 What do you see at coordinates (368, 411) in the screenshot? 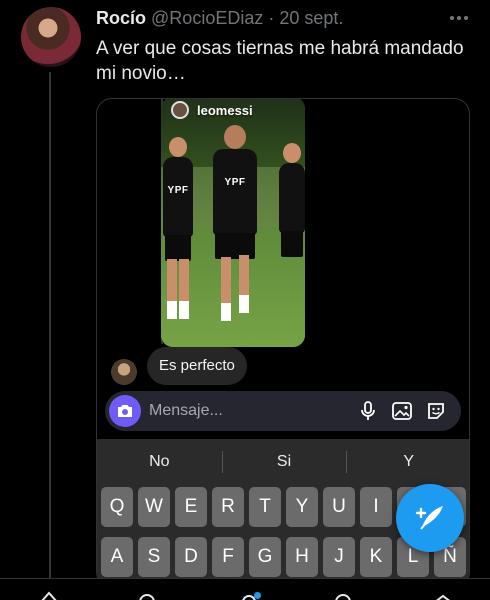
I see `microphone-icon` at bounding box center [368, 411].